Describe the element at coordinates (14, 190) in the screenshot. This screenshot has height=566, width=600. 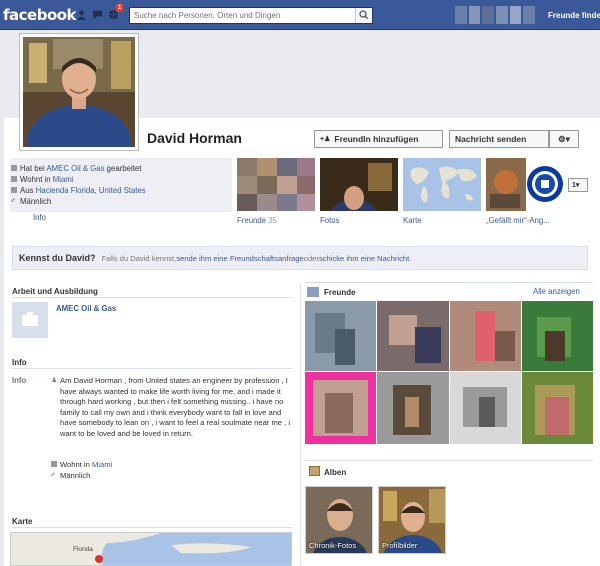
I see `location-pin-icon` at that location.